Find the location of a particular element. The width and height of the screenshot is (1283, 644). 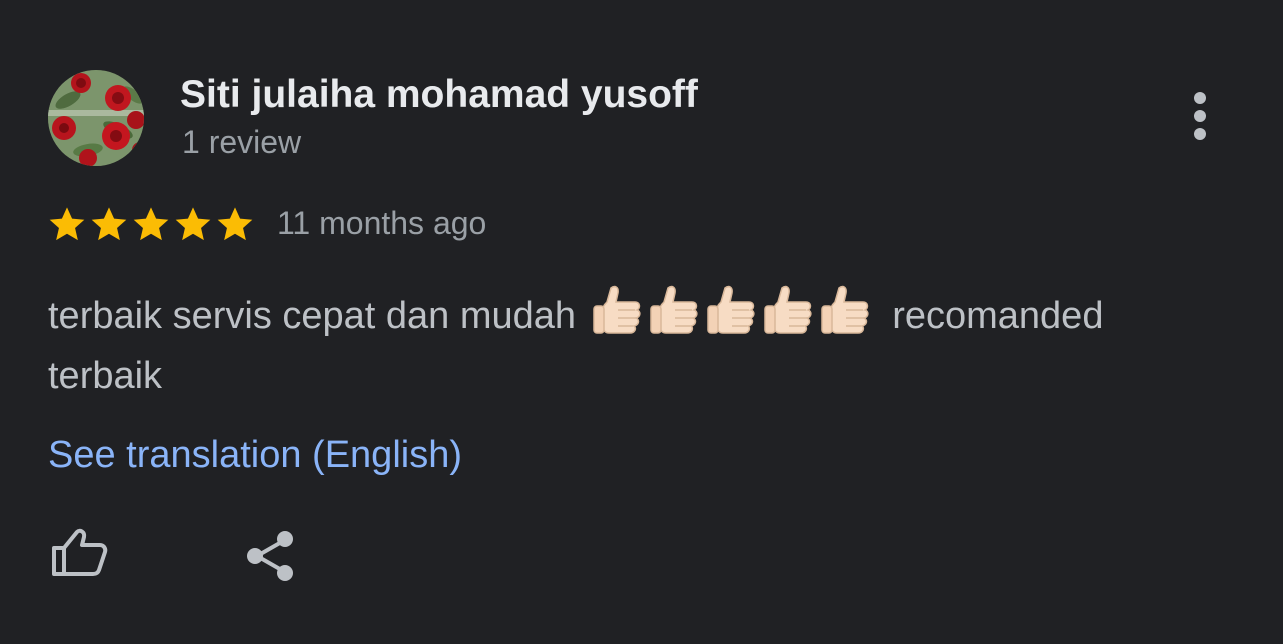

author-review-count: 1 review is located at coordinates (242, 142).